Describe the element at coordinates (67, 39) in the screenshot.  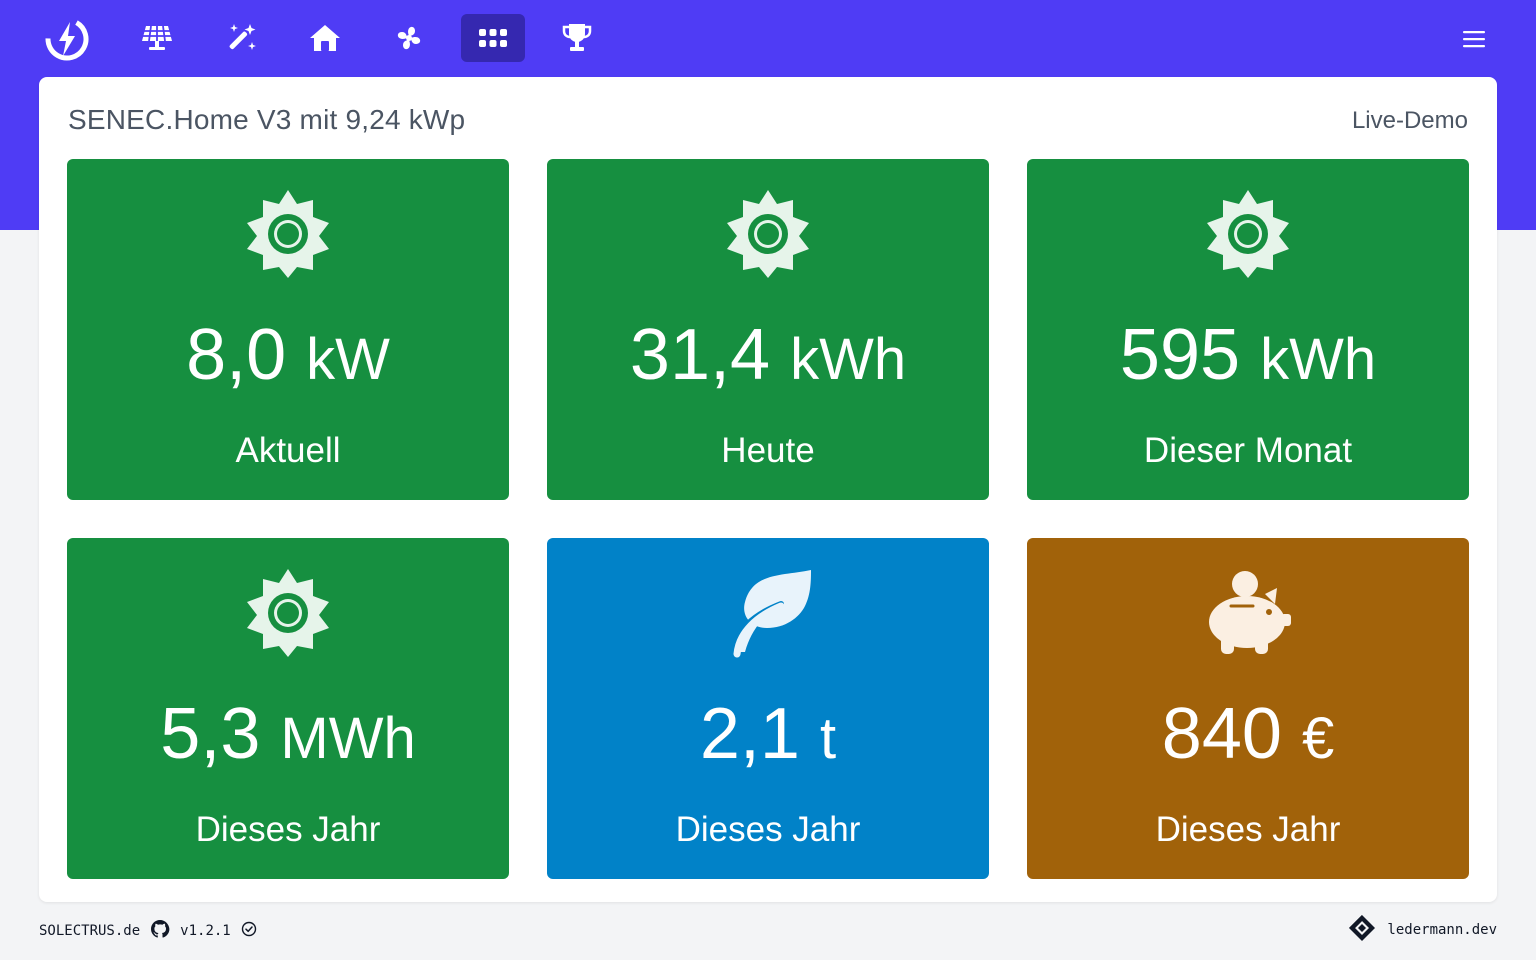
I see `solectrus-logo-icon` at that location.